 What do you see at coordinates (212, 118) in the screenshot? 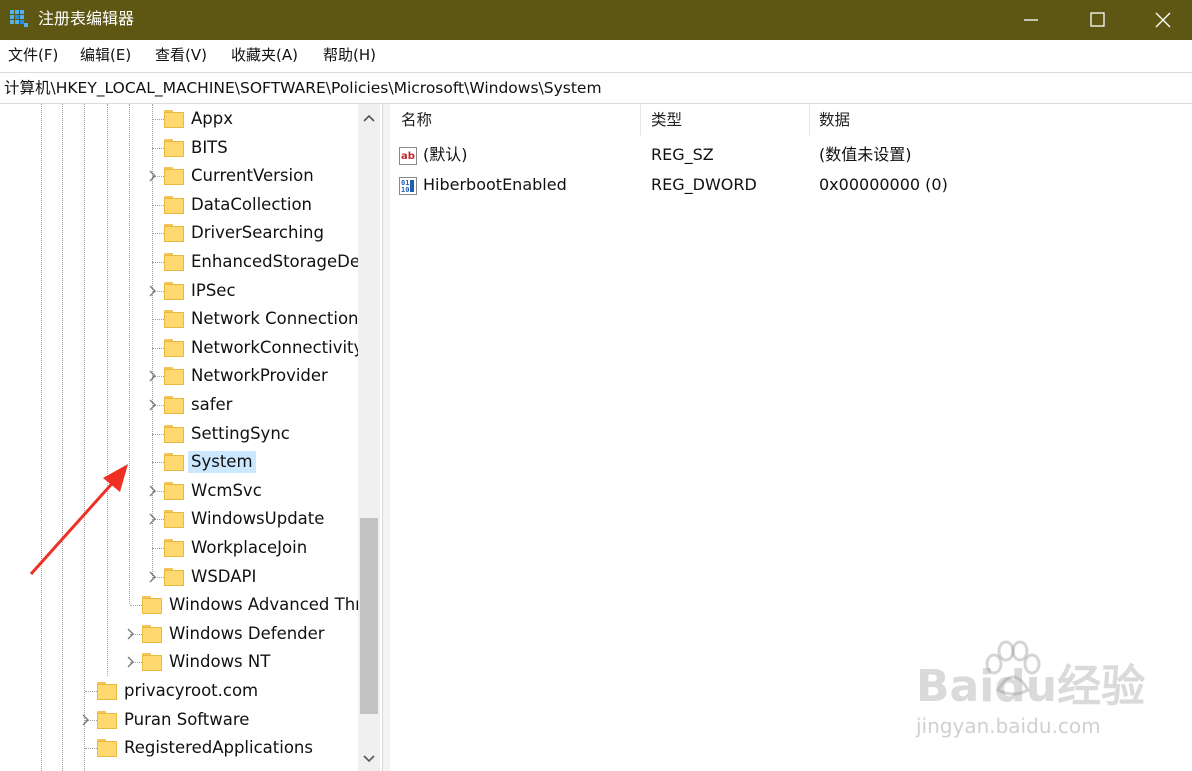
I see `tree-item-label: Appx` at bounding box center [212, 118].